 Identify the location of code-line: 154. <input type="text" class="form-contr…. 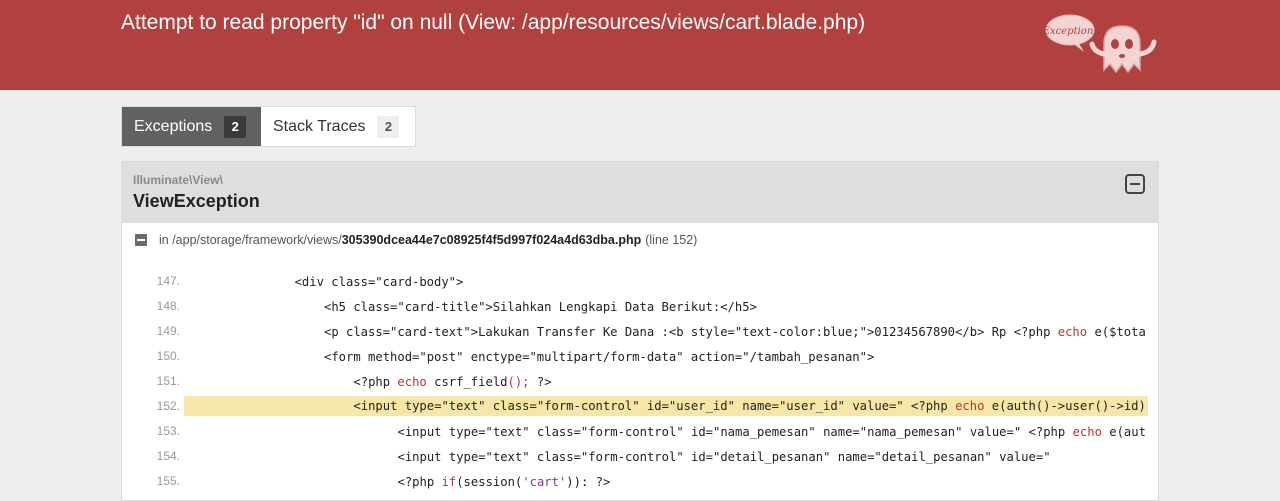
(640, 457).